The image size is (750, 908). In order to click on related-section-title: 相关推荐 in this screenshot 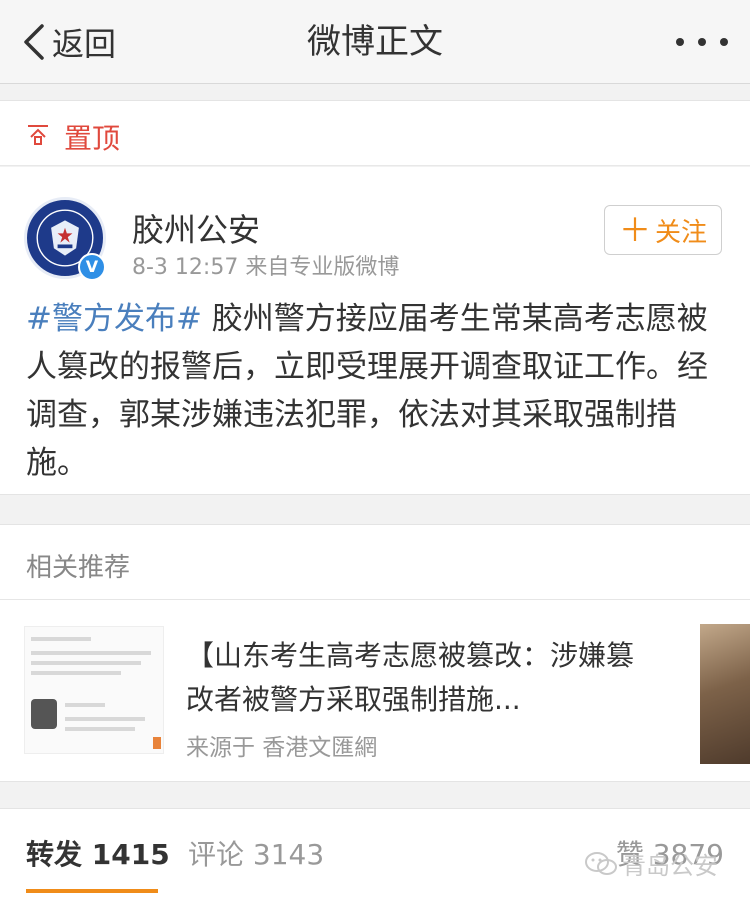, I will do `click(78, 568)`.